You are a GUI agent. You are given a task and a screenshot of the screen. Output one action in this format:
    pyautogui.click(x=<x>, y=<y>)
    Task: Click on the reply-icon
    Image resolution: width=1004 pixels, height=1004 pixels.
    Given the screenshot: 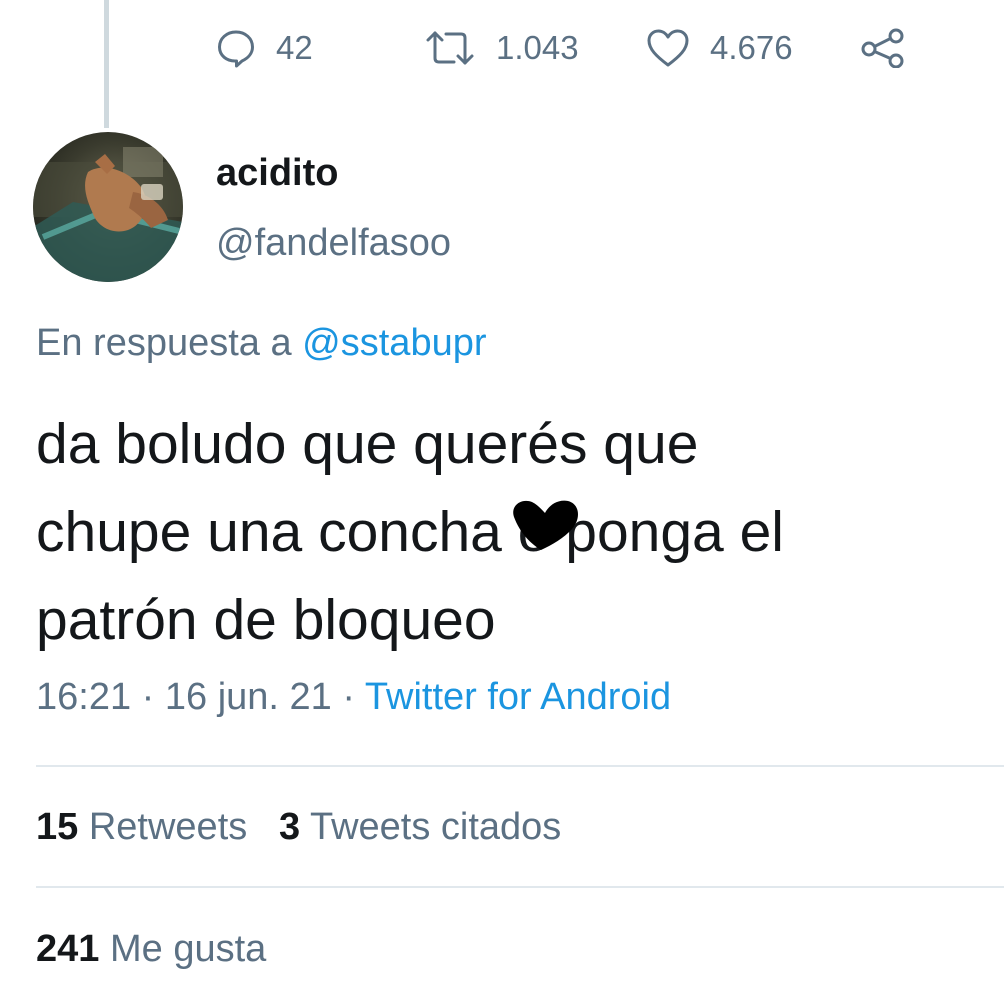 What is the action you would take?
    pyautogui.click(x=236, y=49)
    